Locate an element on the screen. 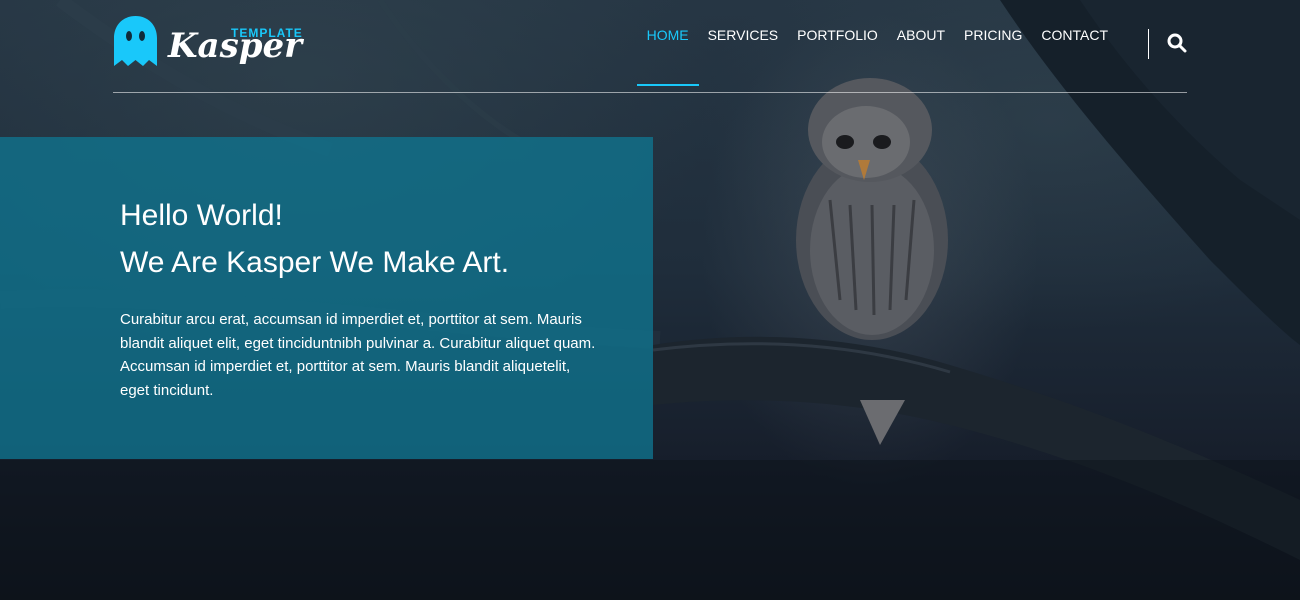 Image resolution: width=1300 pixels, height=600 pixels. nav-link-pricing: PRICING is located at coordinates (993, 57).